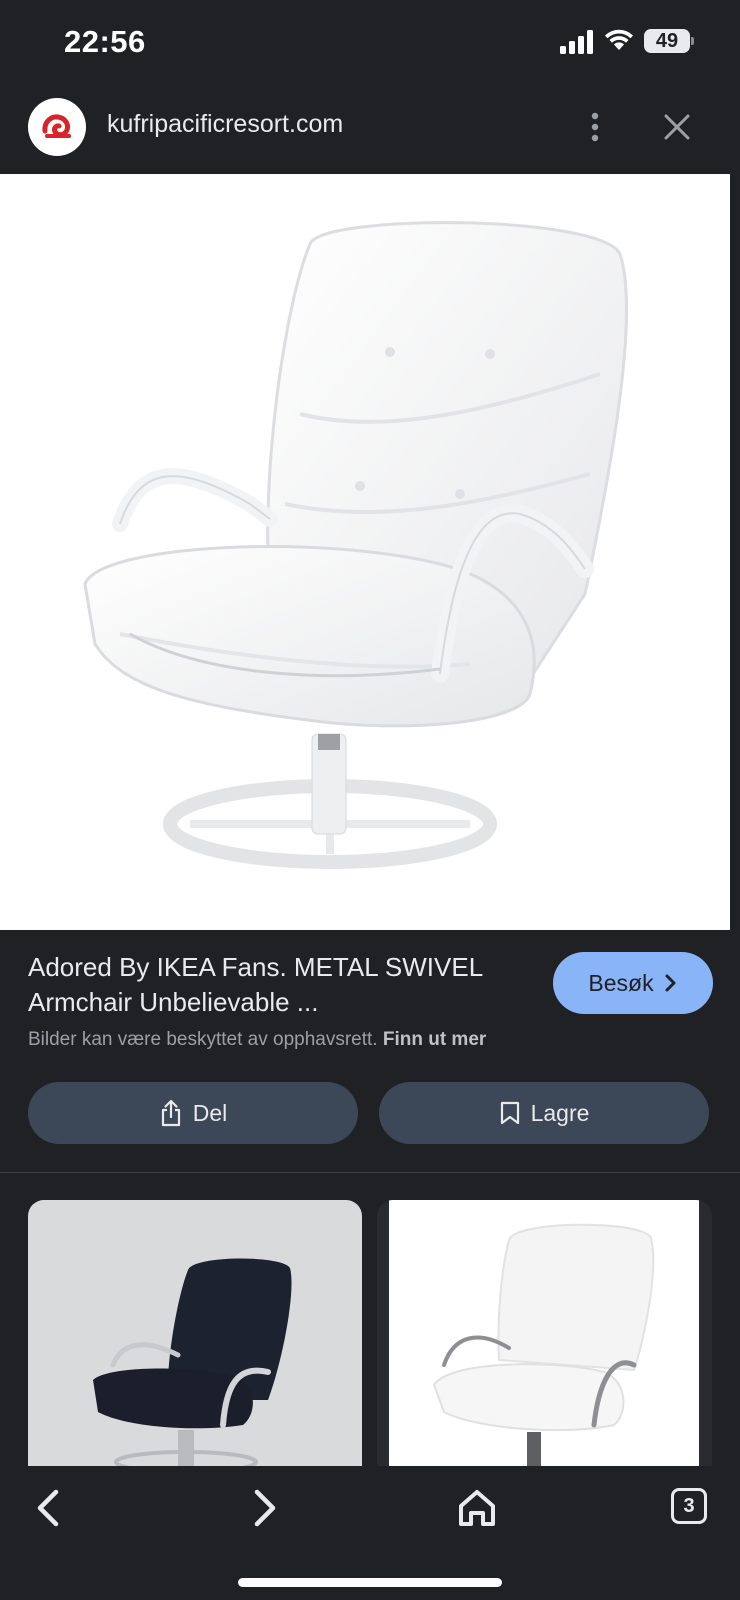 The image size is (740, 1600). I want to click on wifi-icon, so click(619, 39).